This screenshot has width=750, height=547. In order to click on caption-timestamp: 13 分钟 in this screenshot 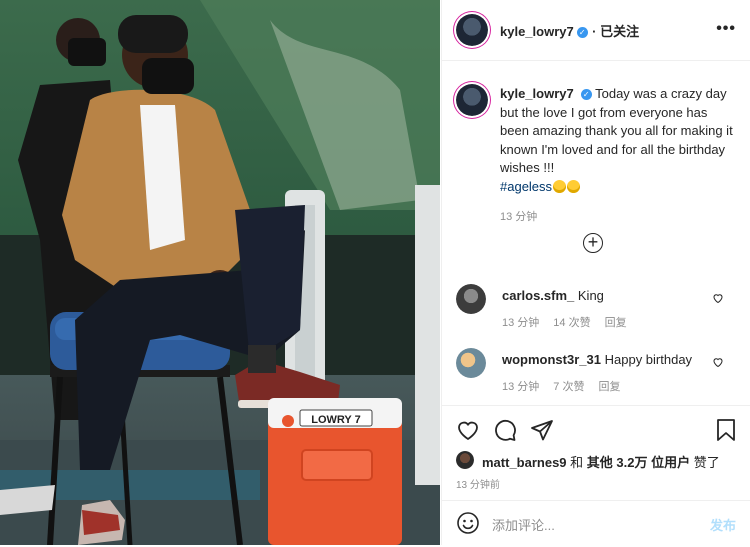, I will do `click(519, 217)`.